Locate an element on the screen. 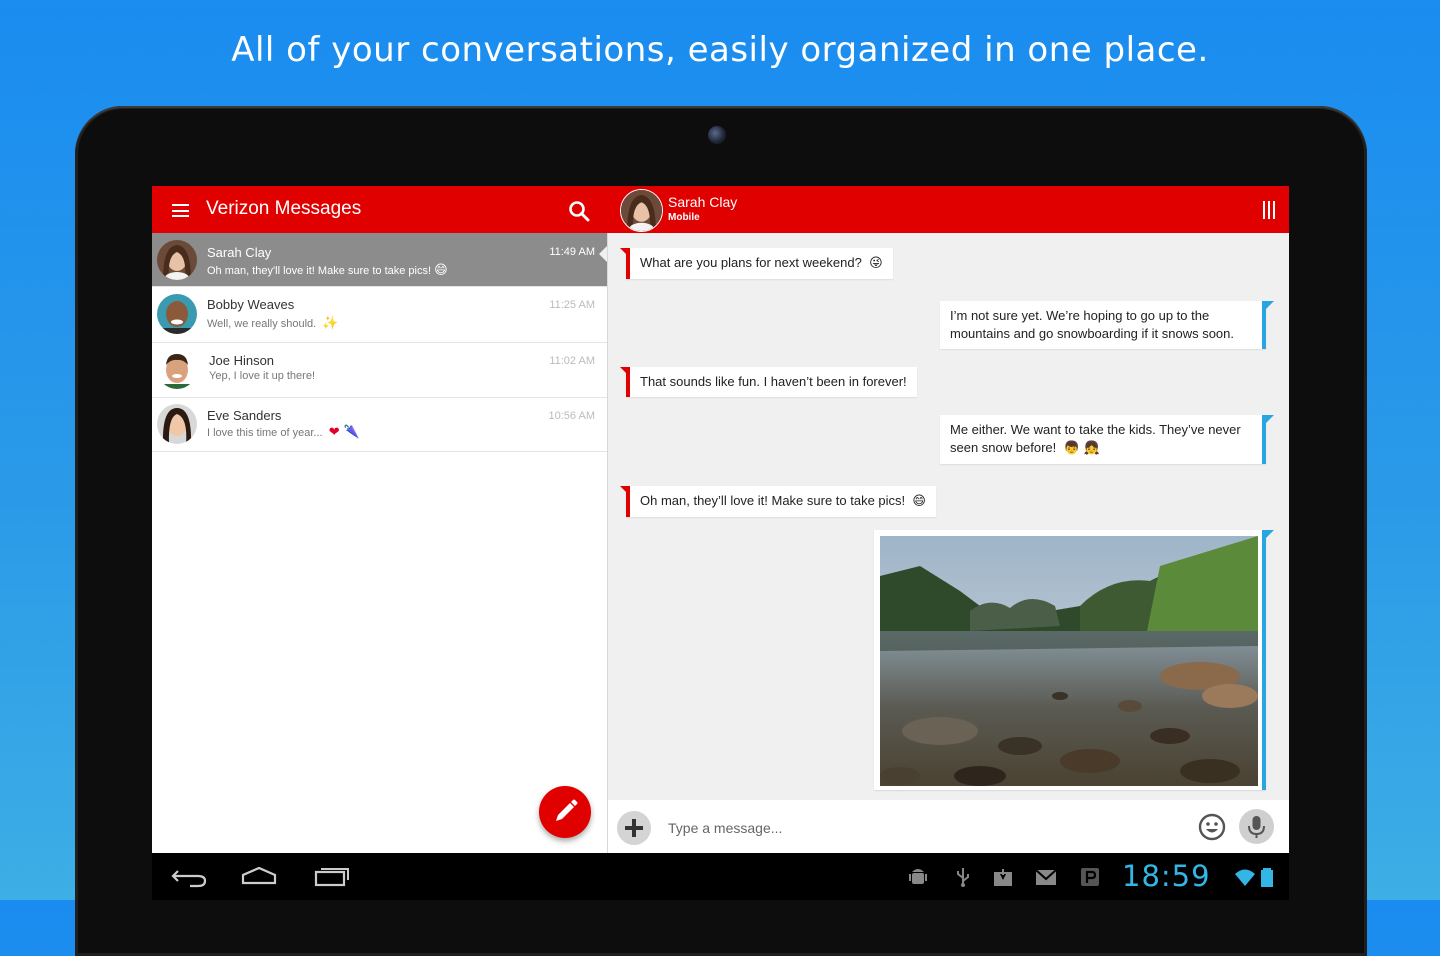 The height and width of the screenshot is (956, 1440). microphone-button is located at coordinates (1256, 826).